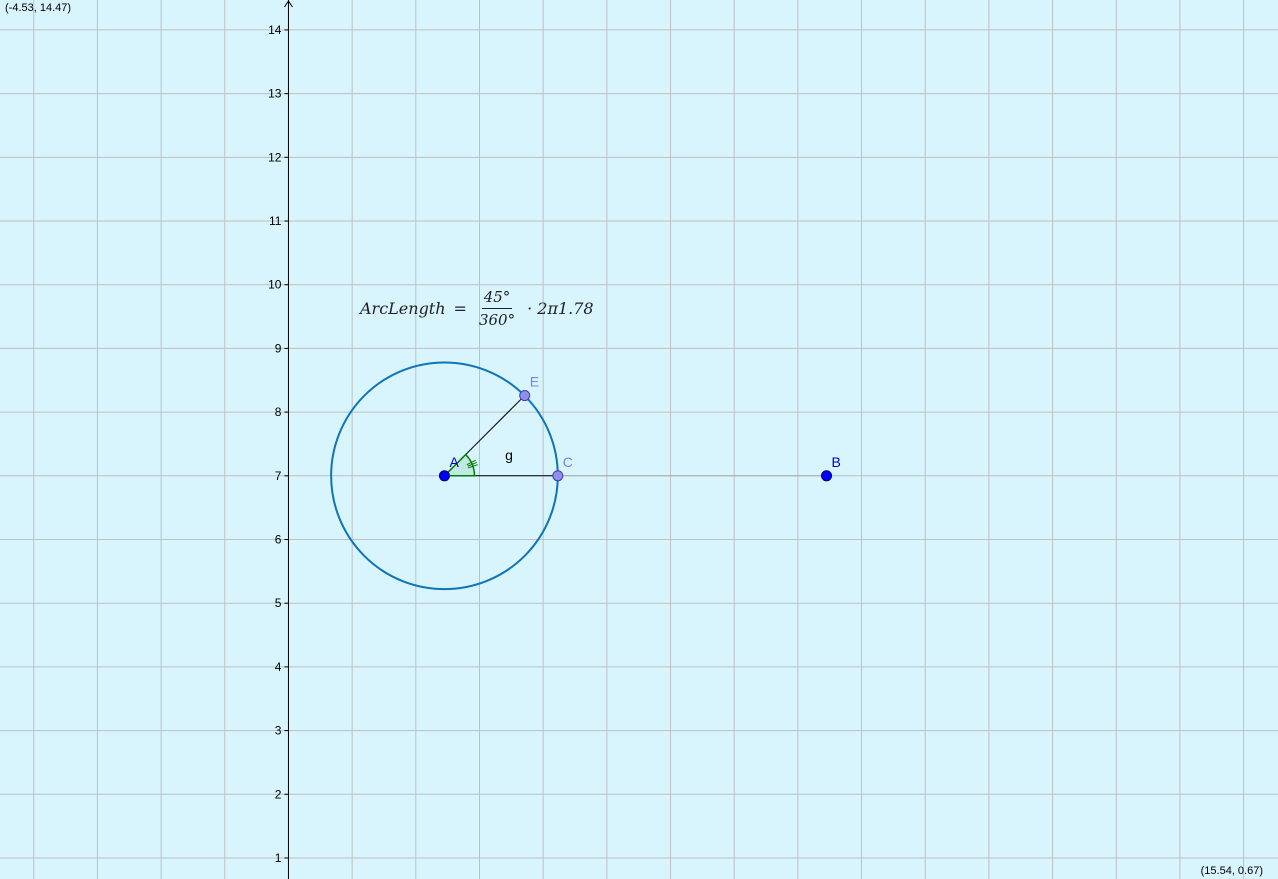  Describe the element at coordinates (278, 603) in the screenshot. I see `y-axis-tick-label: 5` at that location.